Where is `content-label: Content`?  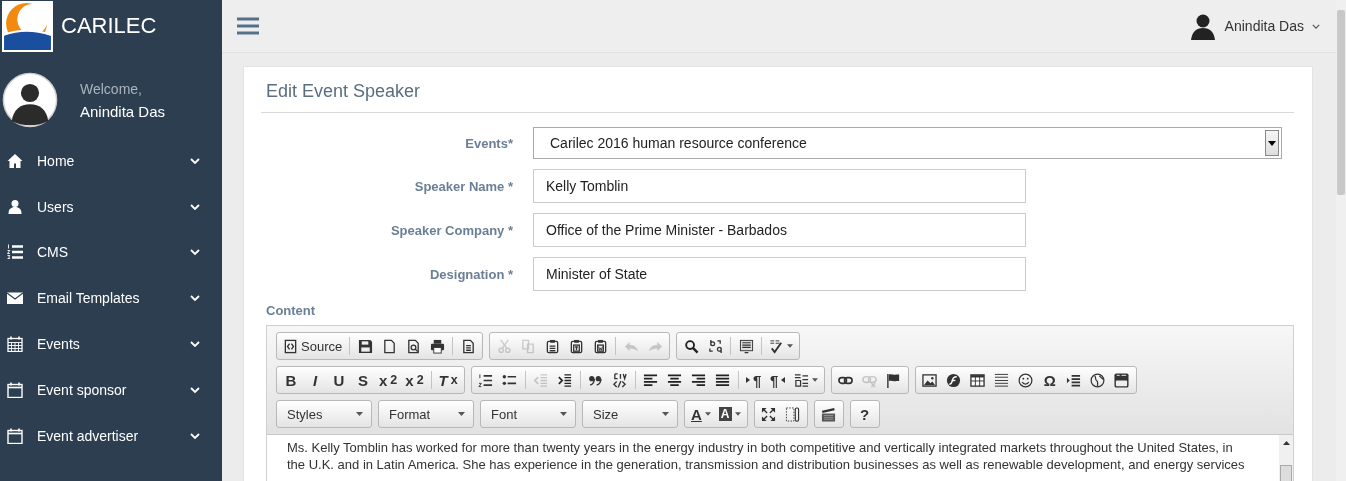 content-label: Content is located at coordinates (291, 310).